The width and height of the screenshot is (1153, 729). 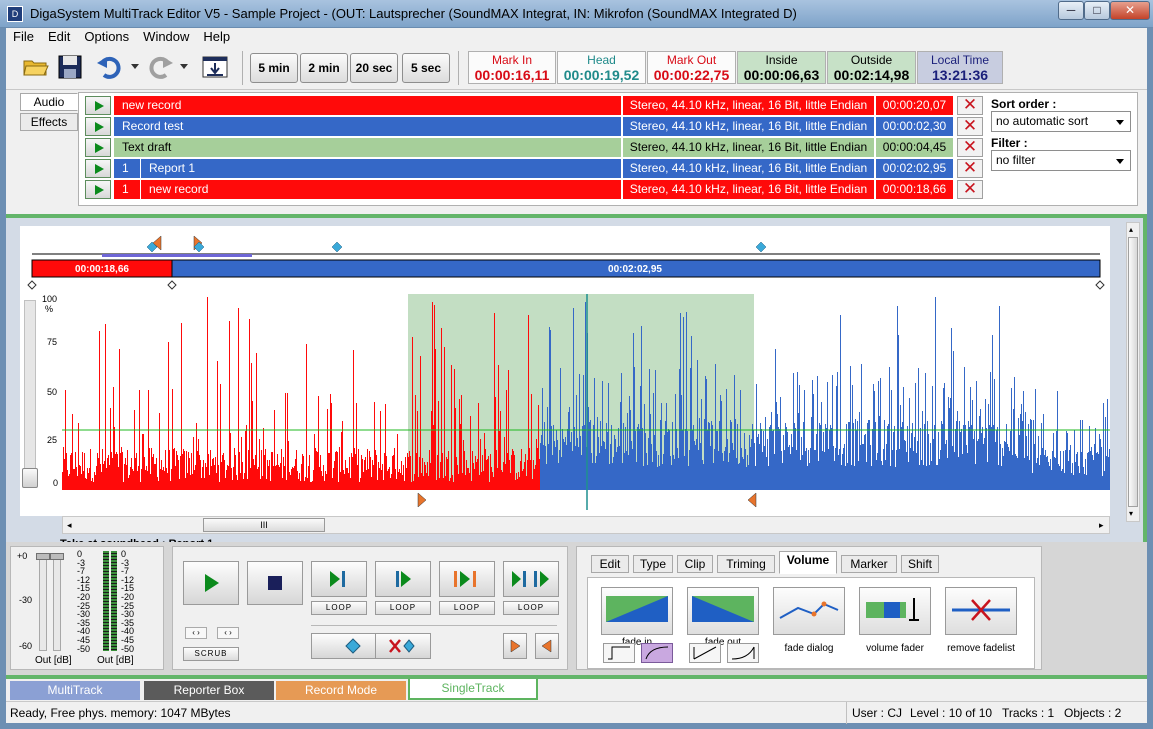 I want to click on timeline-overview: 00:00:18,66 00:02:02,95, so click(x=565, y=260).